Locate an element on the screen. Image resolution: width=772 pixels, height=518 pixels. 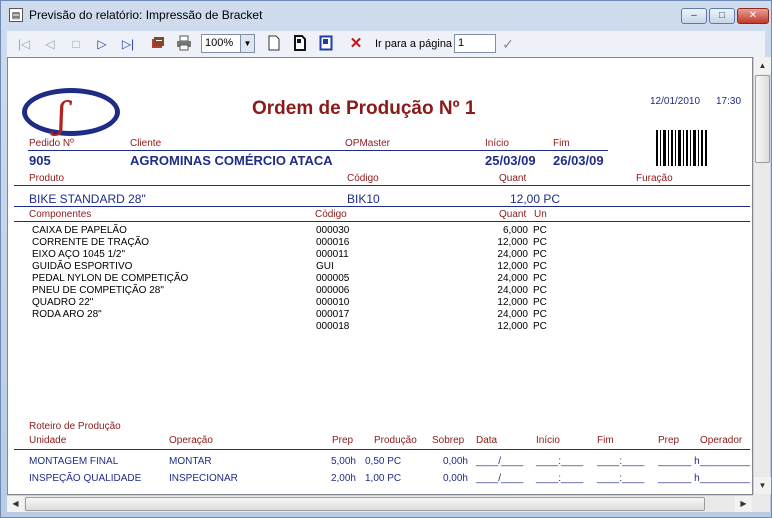
inicio-value: 25/03/09 is located at coordinates (510, 160).